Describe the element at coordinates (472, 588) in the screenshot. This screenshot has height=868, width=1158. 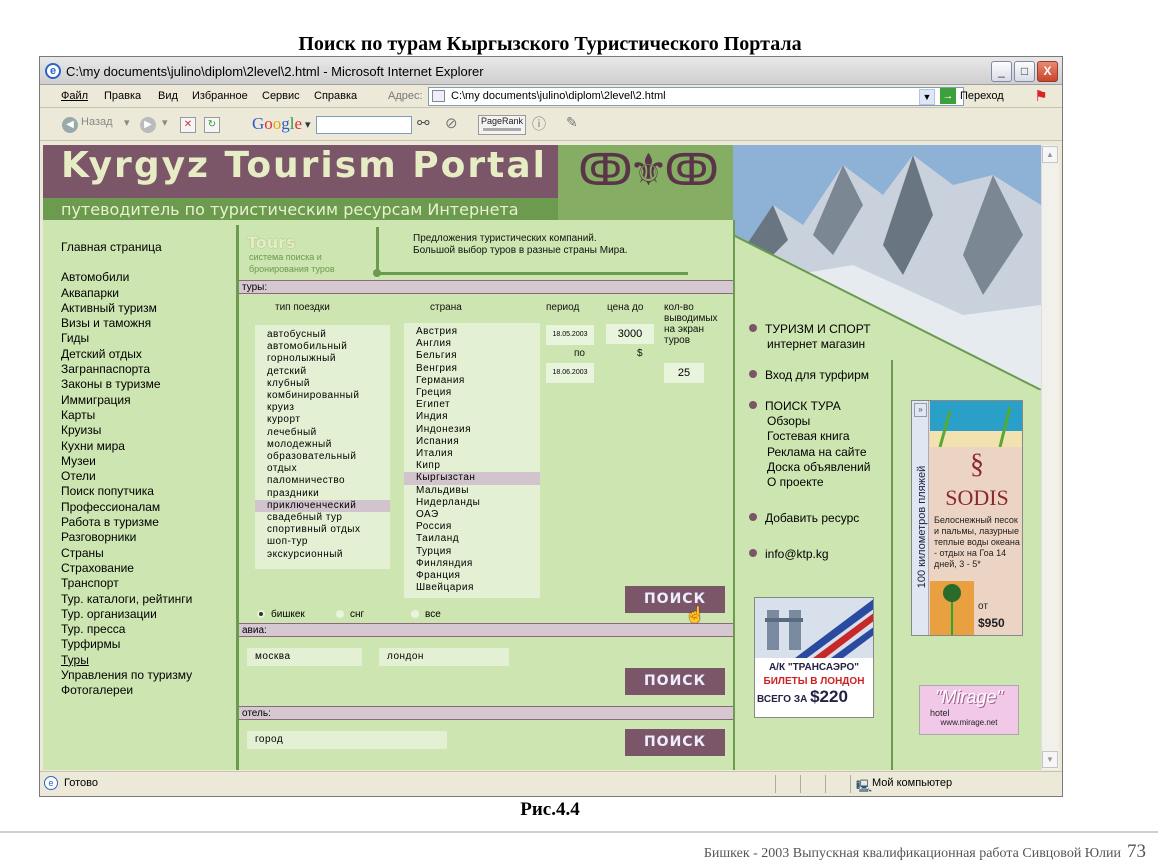
I see `country-option: Швейцария` at that location.